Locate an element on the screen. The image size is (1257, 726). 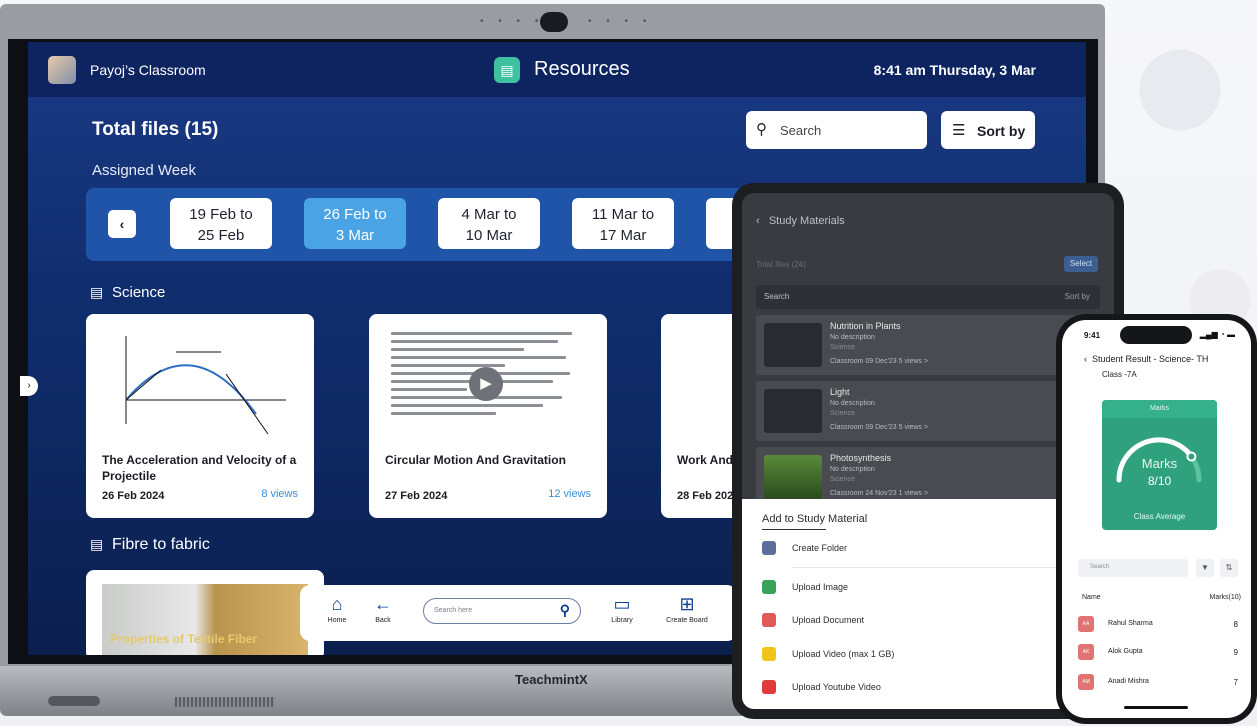
select-button: Select is located at coordinates (1081, 264).